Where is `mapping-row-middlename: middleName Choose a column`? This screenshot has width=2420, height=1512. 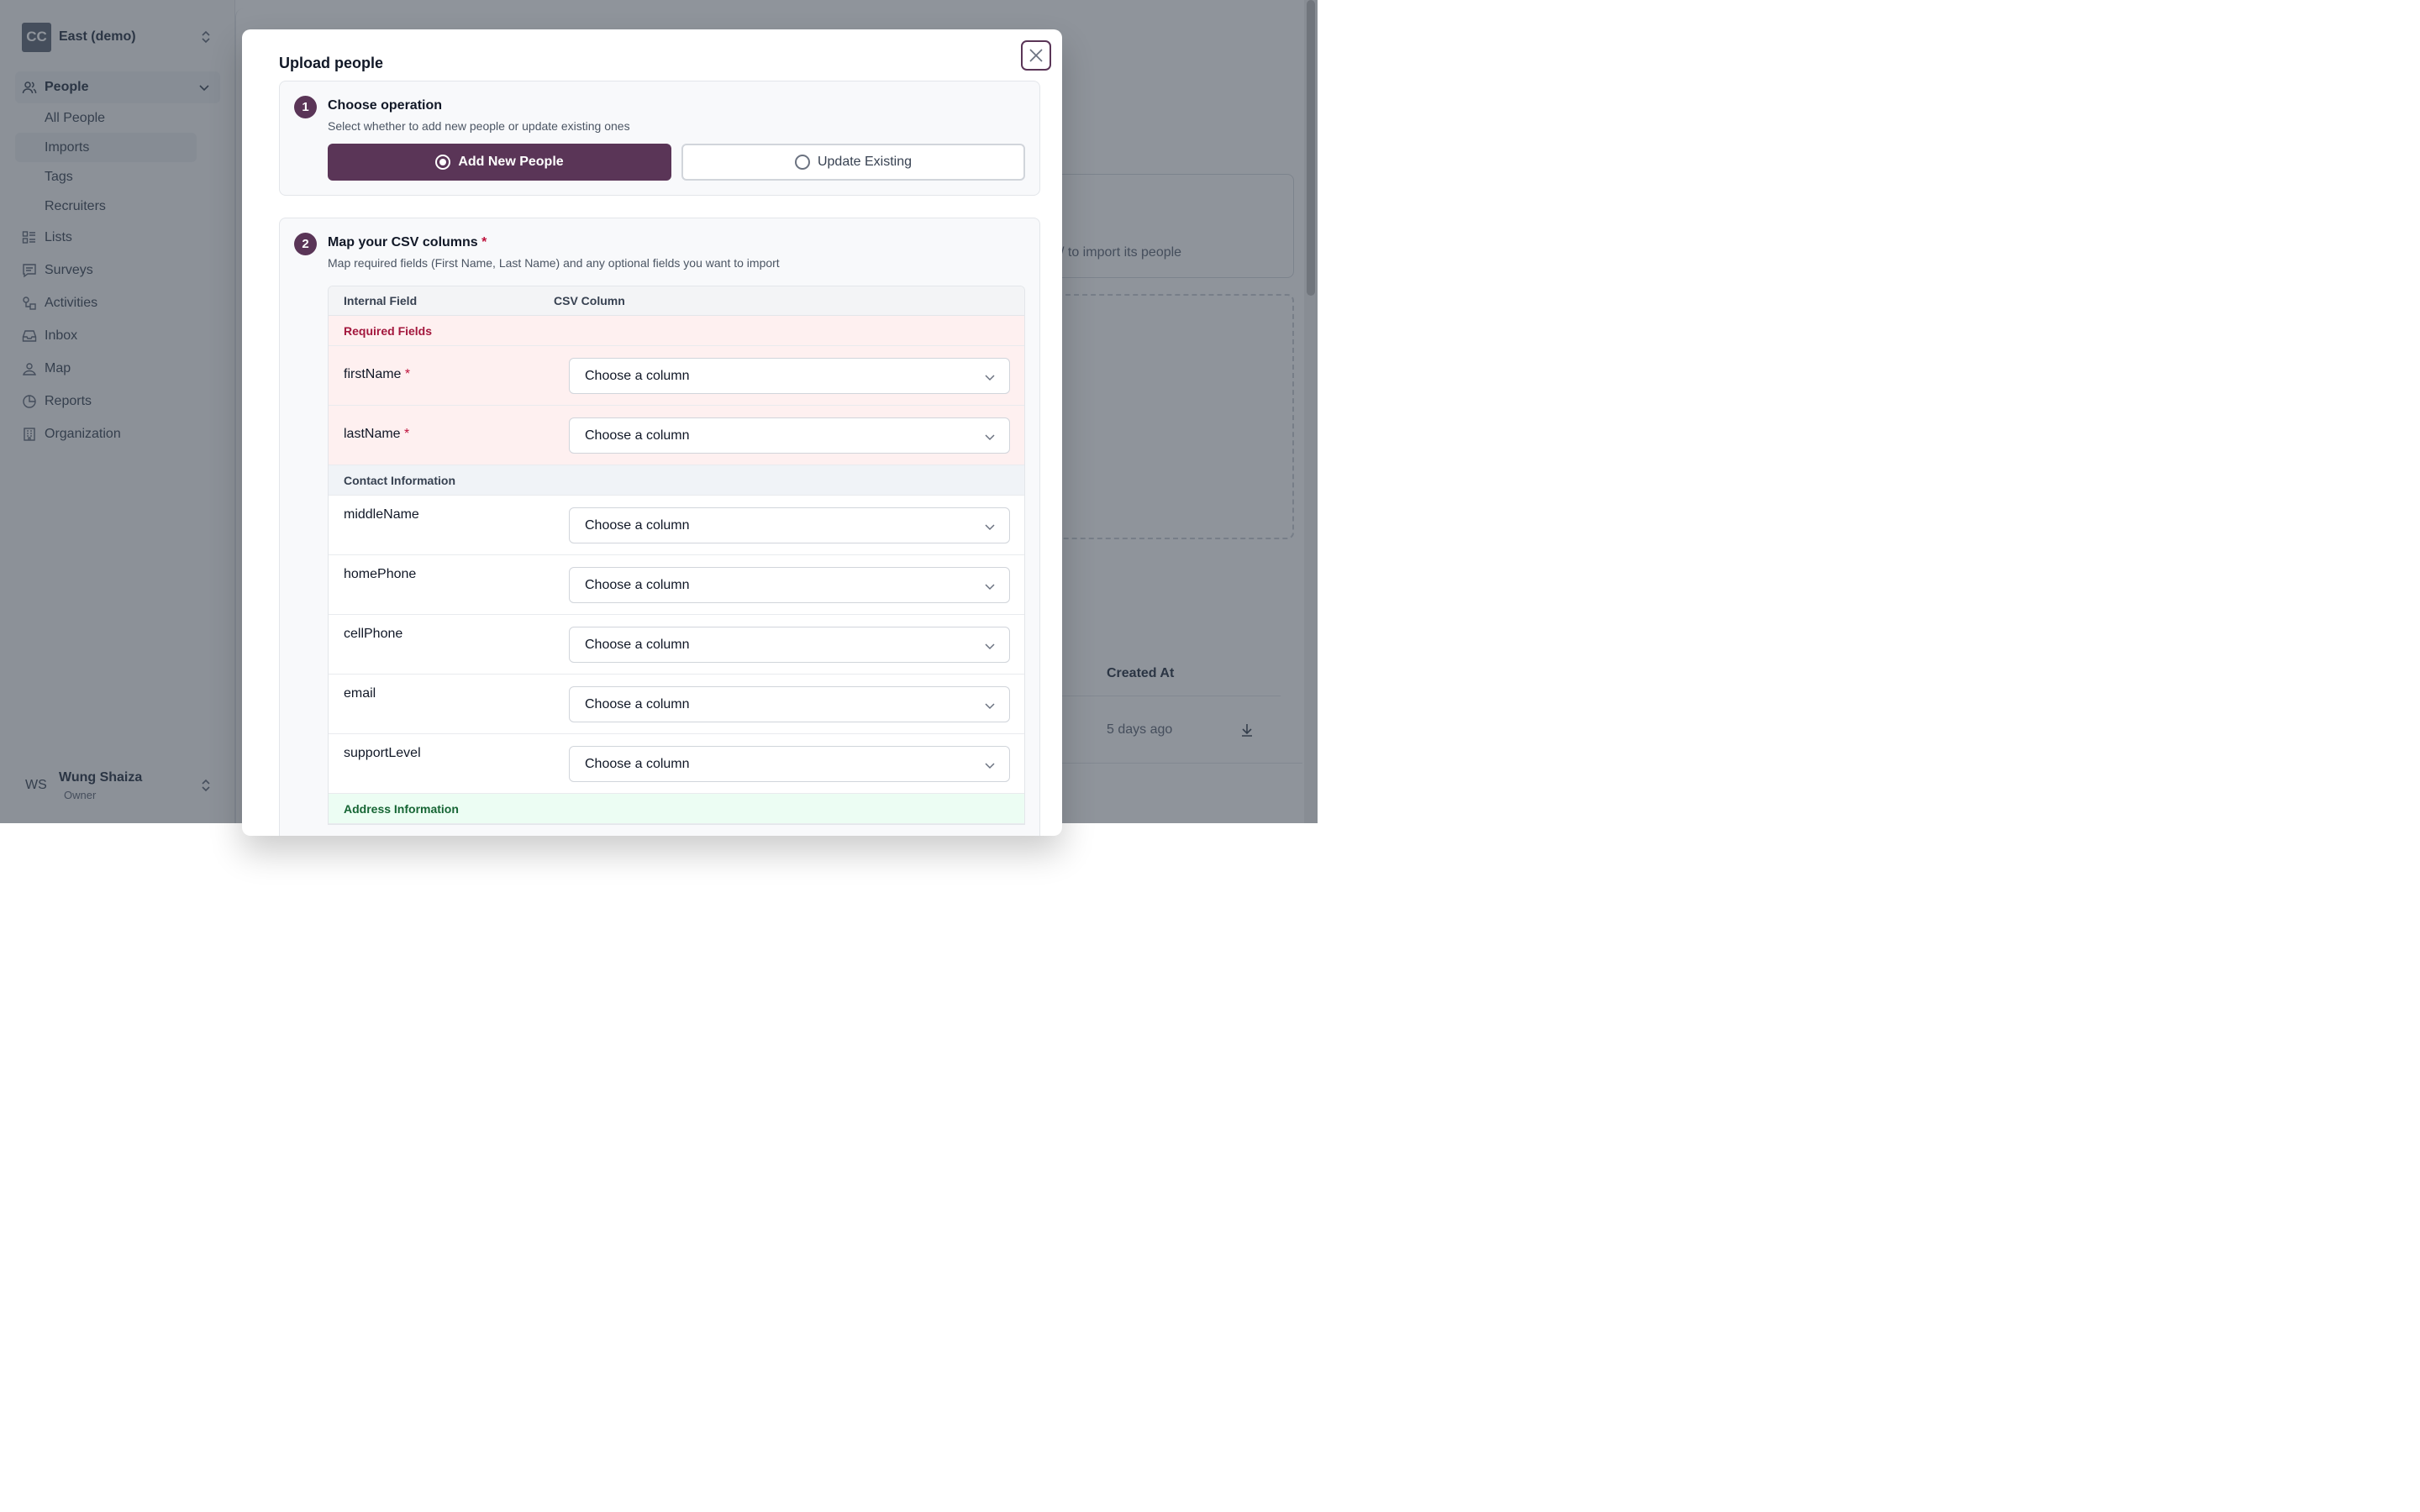 mapping-row-middlename: middleName Choose a column is located at coordinates (676, 525).